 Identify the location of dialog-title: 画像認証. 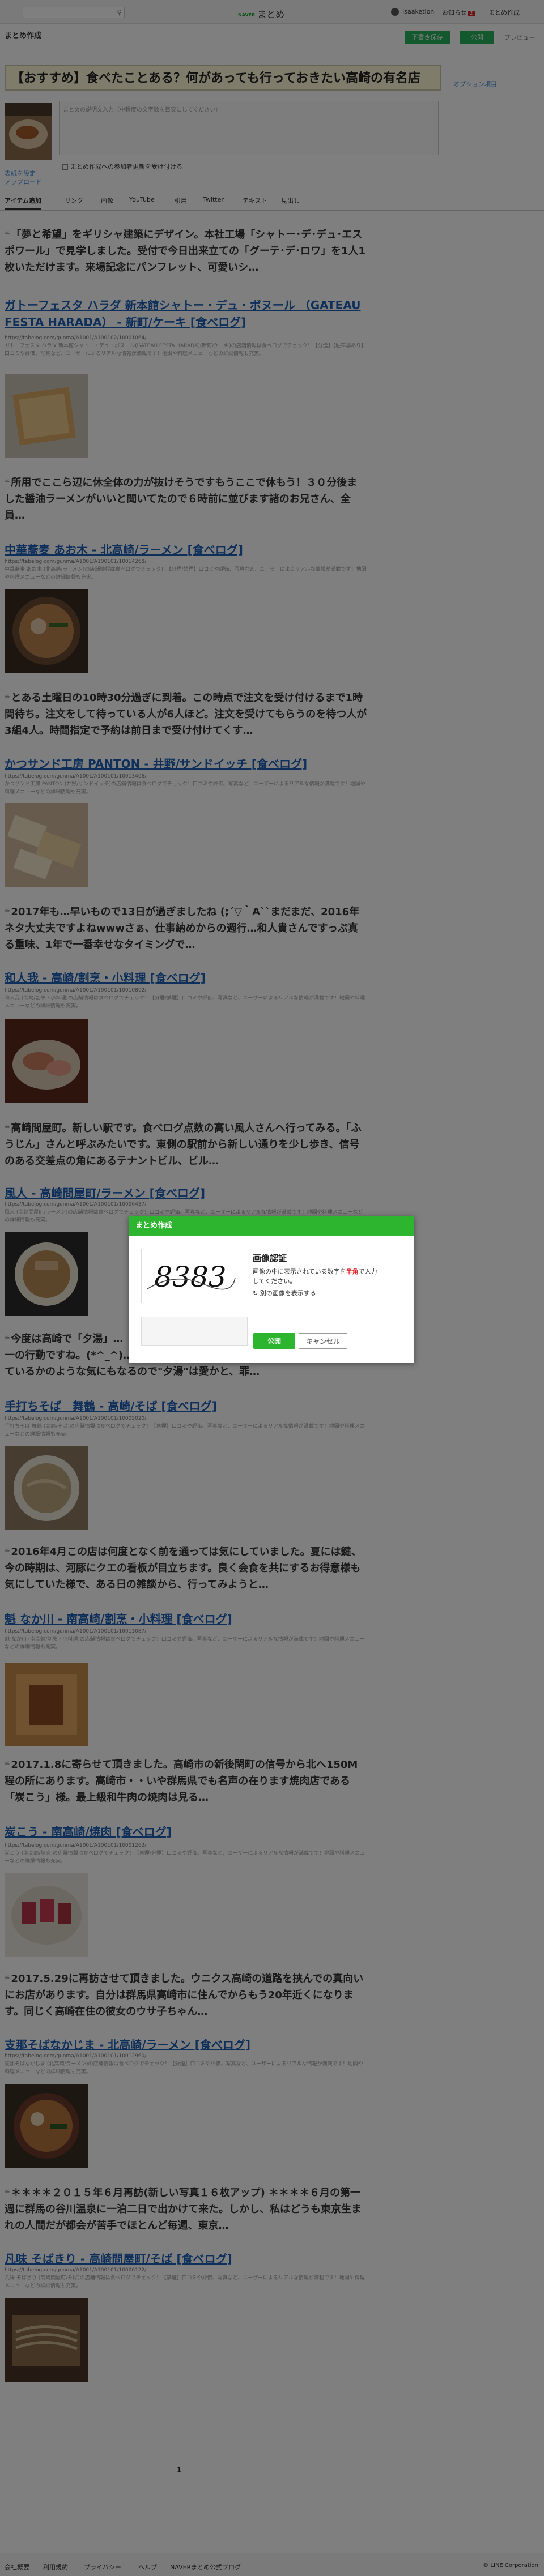
(270, 1258).